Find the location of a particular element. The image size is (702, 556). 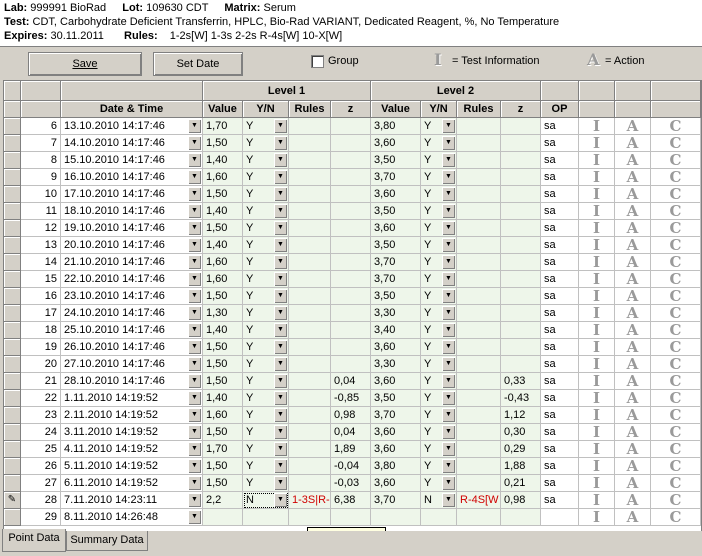

l1-z-cell: -0,04 is located at coordinates (351, 466).